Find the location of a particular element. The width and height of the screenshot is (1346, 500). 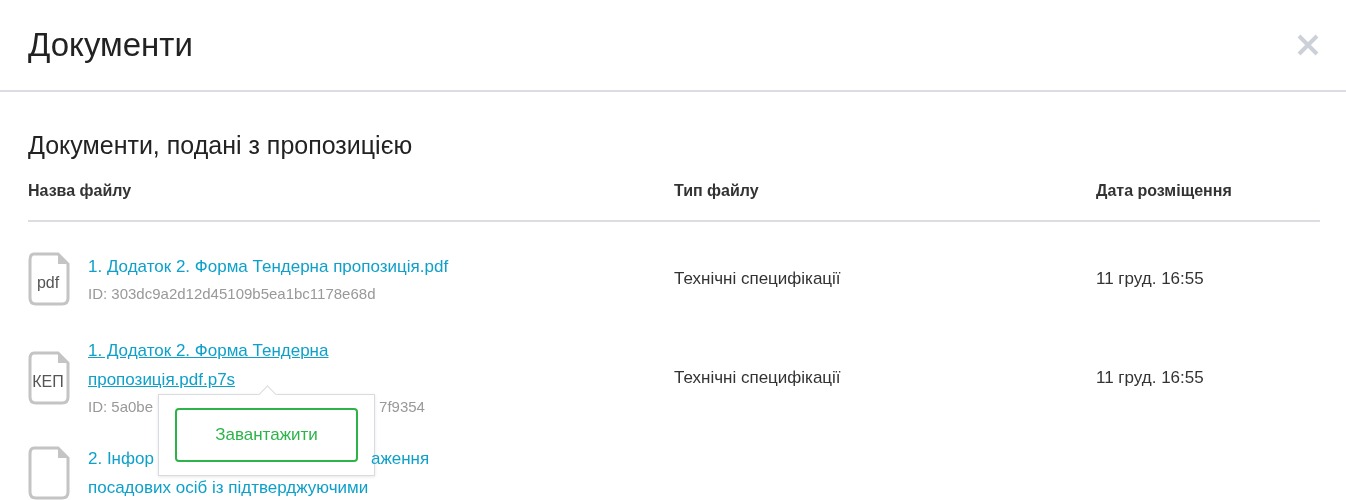

file-link: пропозиція.pdf.p7s is located at coordinates (162, 379).